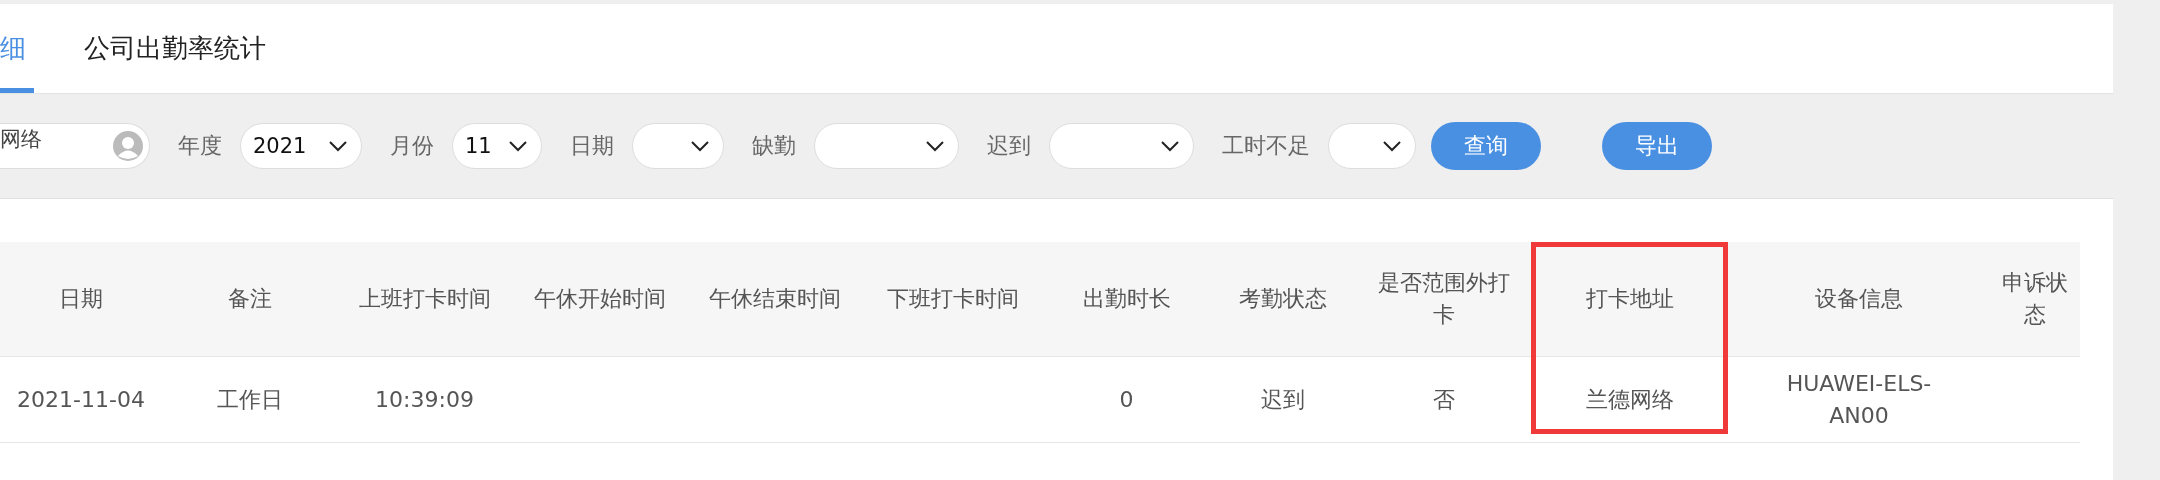 The width and height of the screenshot is (2160, 480). Describe the element at coordinates (1443, 299) in the screenshot. I see `column-header: 是否范围外打卡` at that location.